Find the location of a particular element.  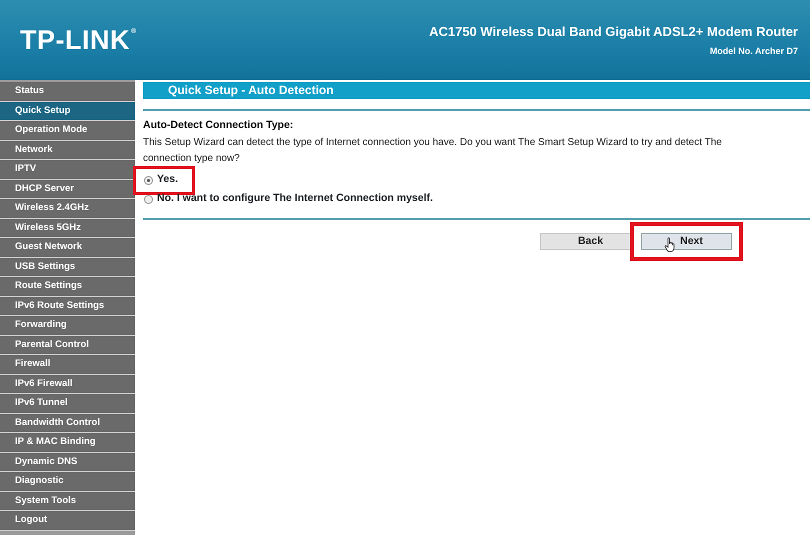

hand-cursor-icon is located at coordinates (670, 244).